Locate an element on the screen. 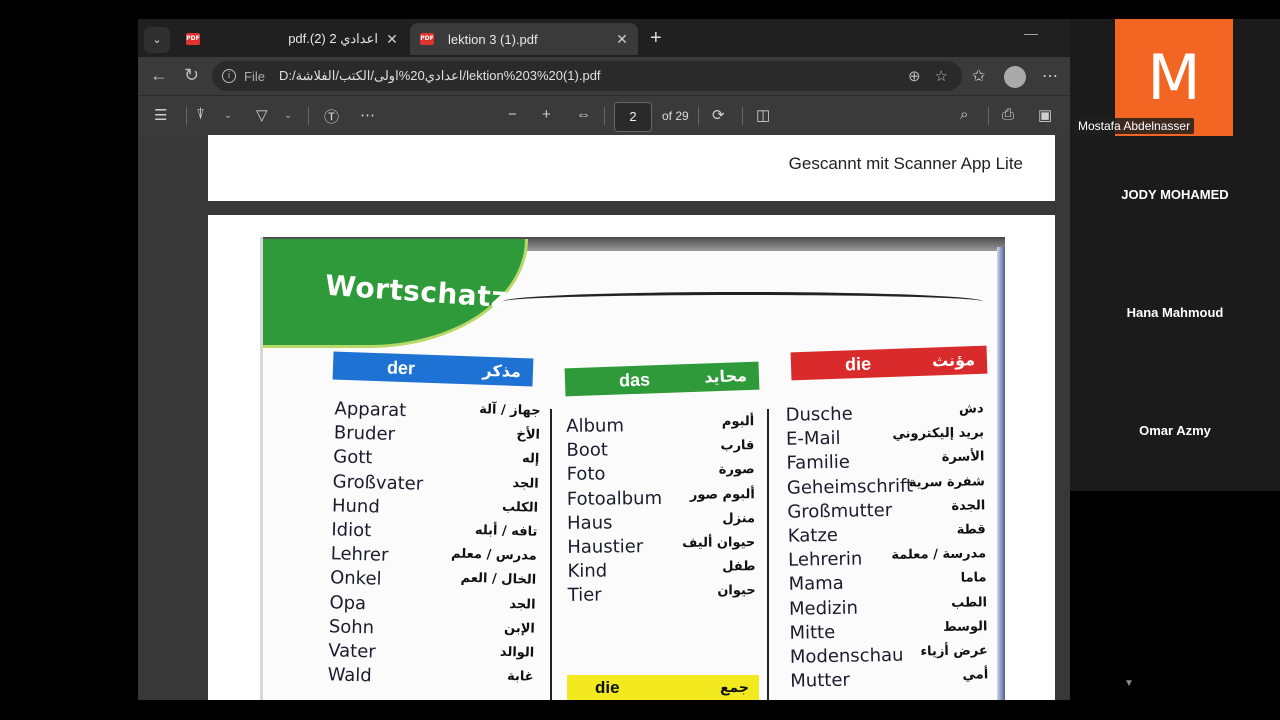 This screenshot has height=720, width=1280. arabic-translation: إله is located at coordinates (530, 459).